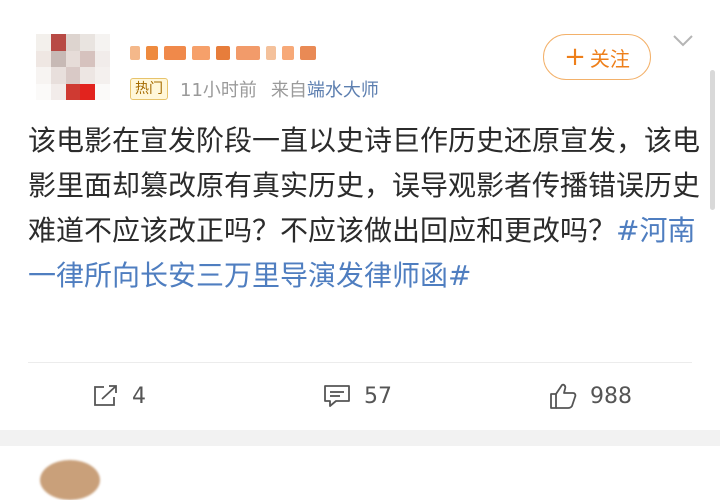 The height and width of the screenshot is (500, 720). Describe the element at coordinates (360, 438) in the screenshot. I see `feed-separator` at that location.